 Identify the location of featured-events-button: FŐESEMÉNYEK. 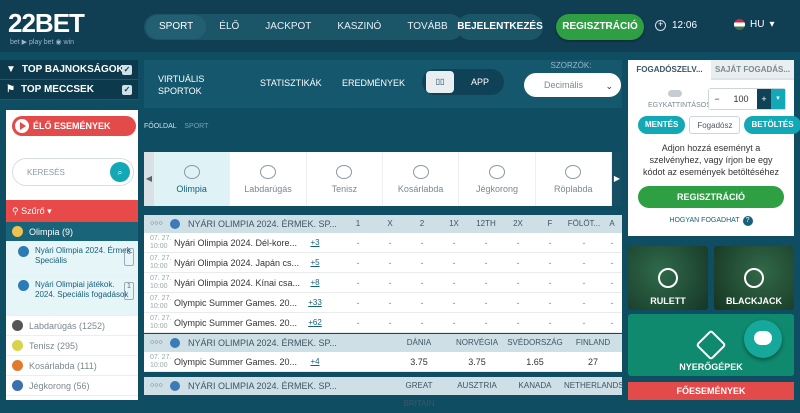
(711, 391).